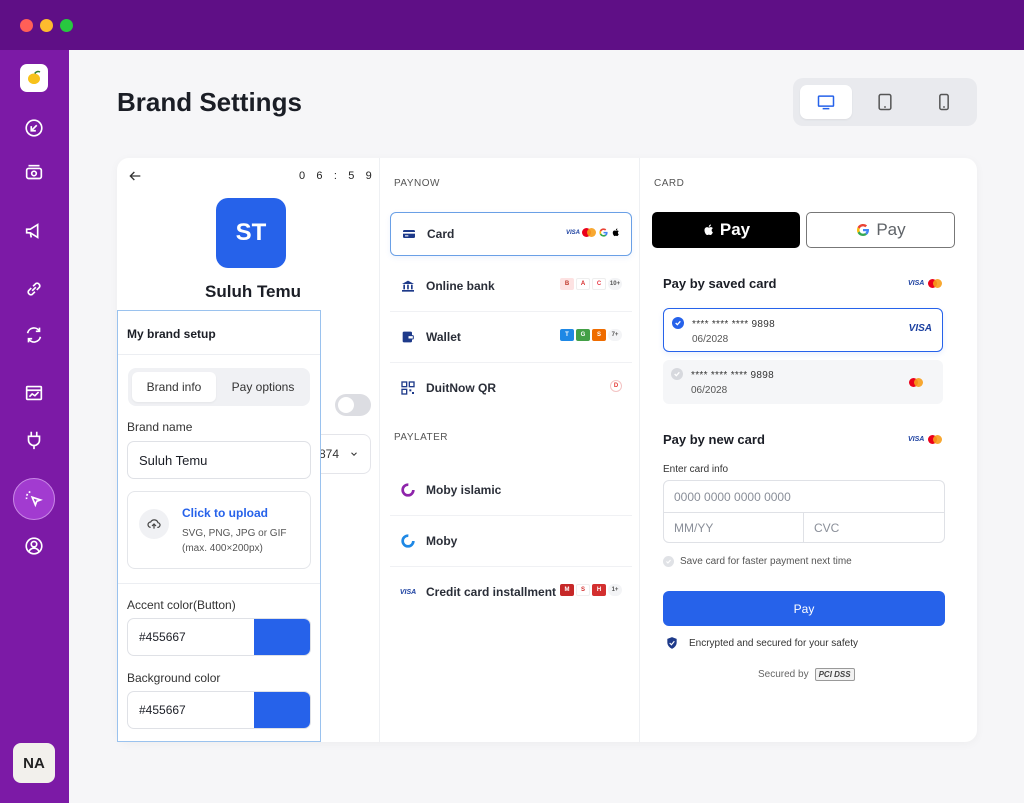 The height and width of the screenshot is (803, 1024). Describe the element at coordinates (282, 637) in the screenshot. I see `accent-color-swatch` at that location.